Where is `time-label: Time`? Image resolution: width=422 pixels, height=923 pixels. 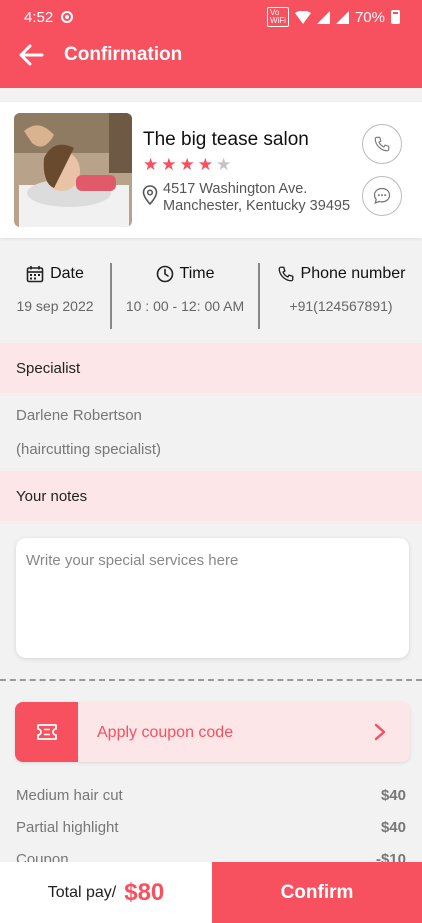 time-label: Time is located at coordinates (197, 273).